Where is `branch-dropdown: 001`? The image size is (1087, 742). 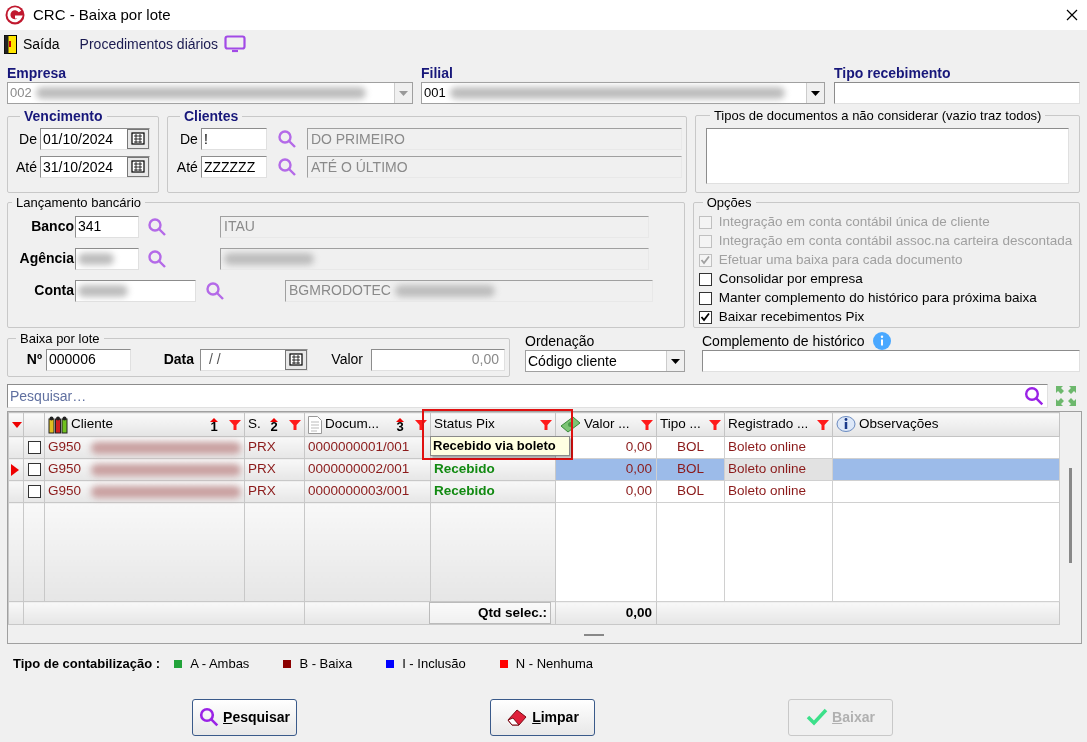
branch-dropdown: 001 is located at coordinates (623, 93).